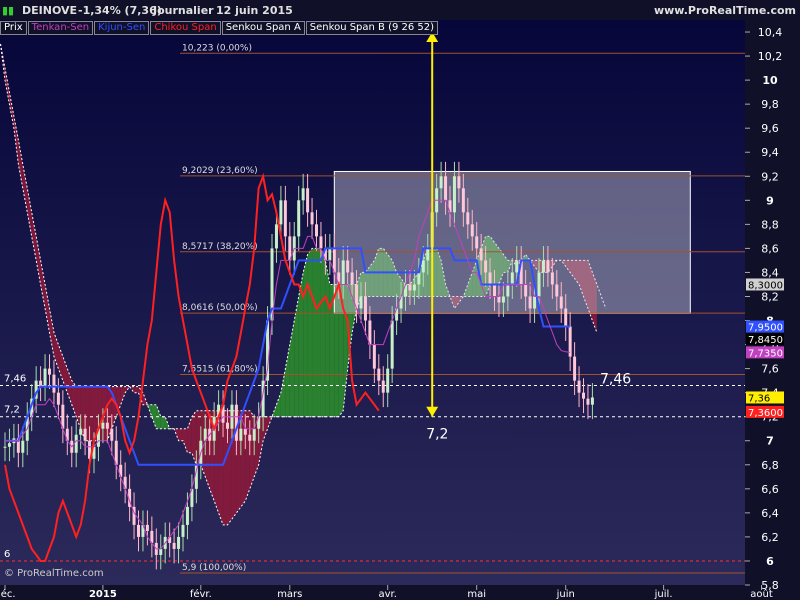 This screenshot has height=600, width=800. What do you see at coordinates (372, 28) in the screenshot?
I see `legend-item: Senkou Span B (9 26 52)` at bounding box center [372, 28].